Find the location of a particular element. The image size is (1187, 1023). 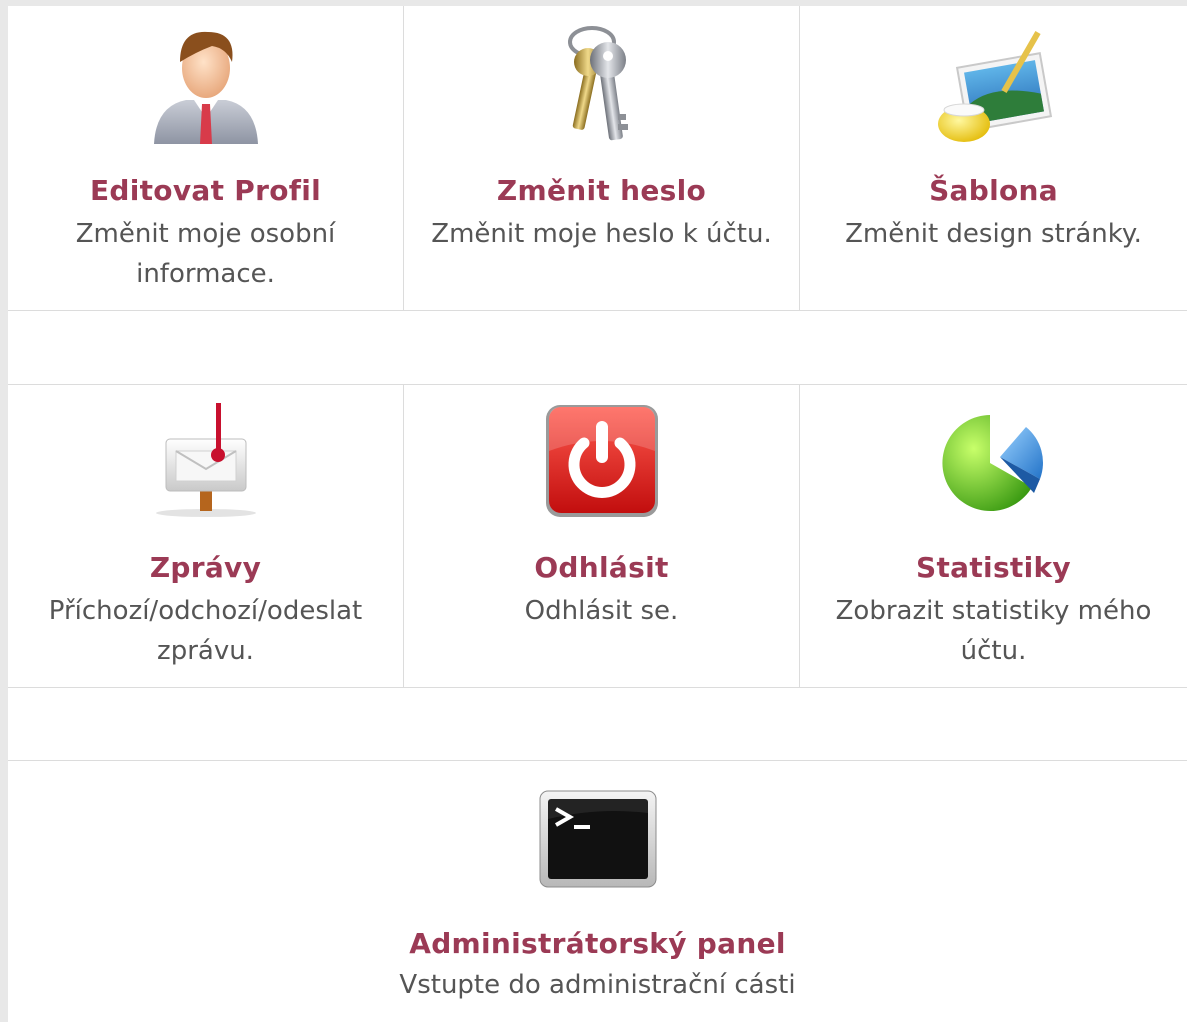

tile-title: Zprávy is located at coordinates (205, 567).